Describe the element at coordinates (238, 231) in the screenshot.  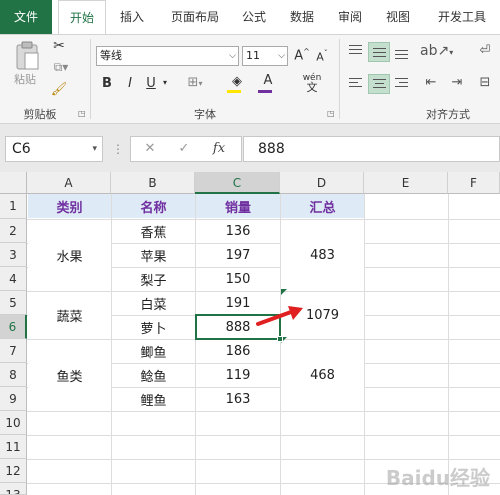
I see `cell-c2: 136` at that location.